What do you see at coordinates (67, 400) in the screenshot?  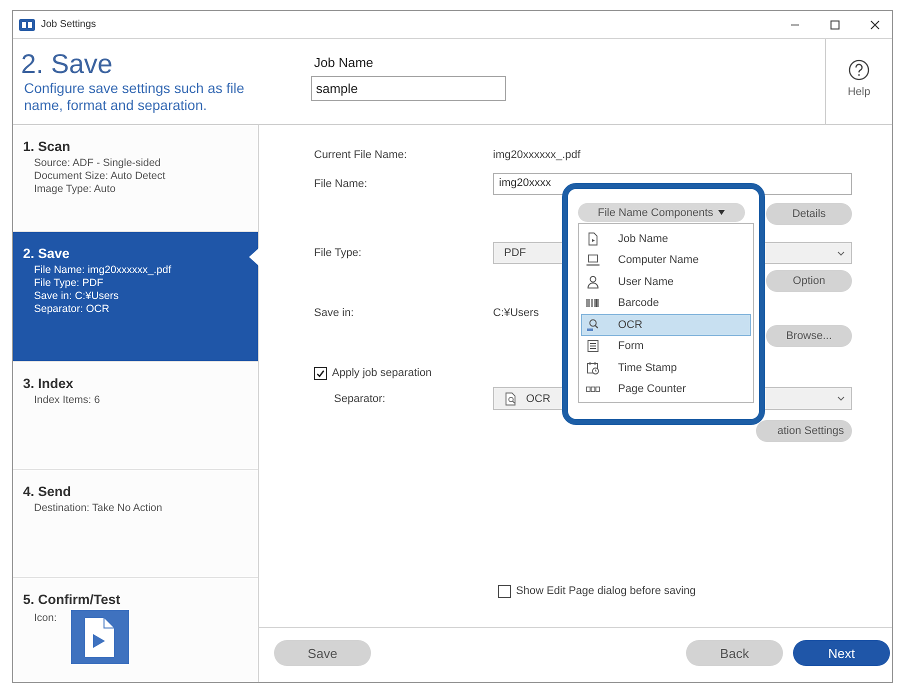 I see `step-summary-line: Index Items: 6` at bounding box center [67, 400].